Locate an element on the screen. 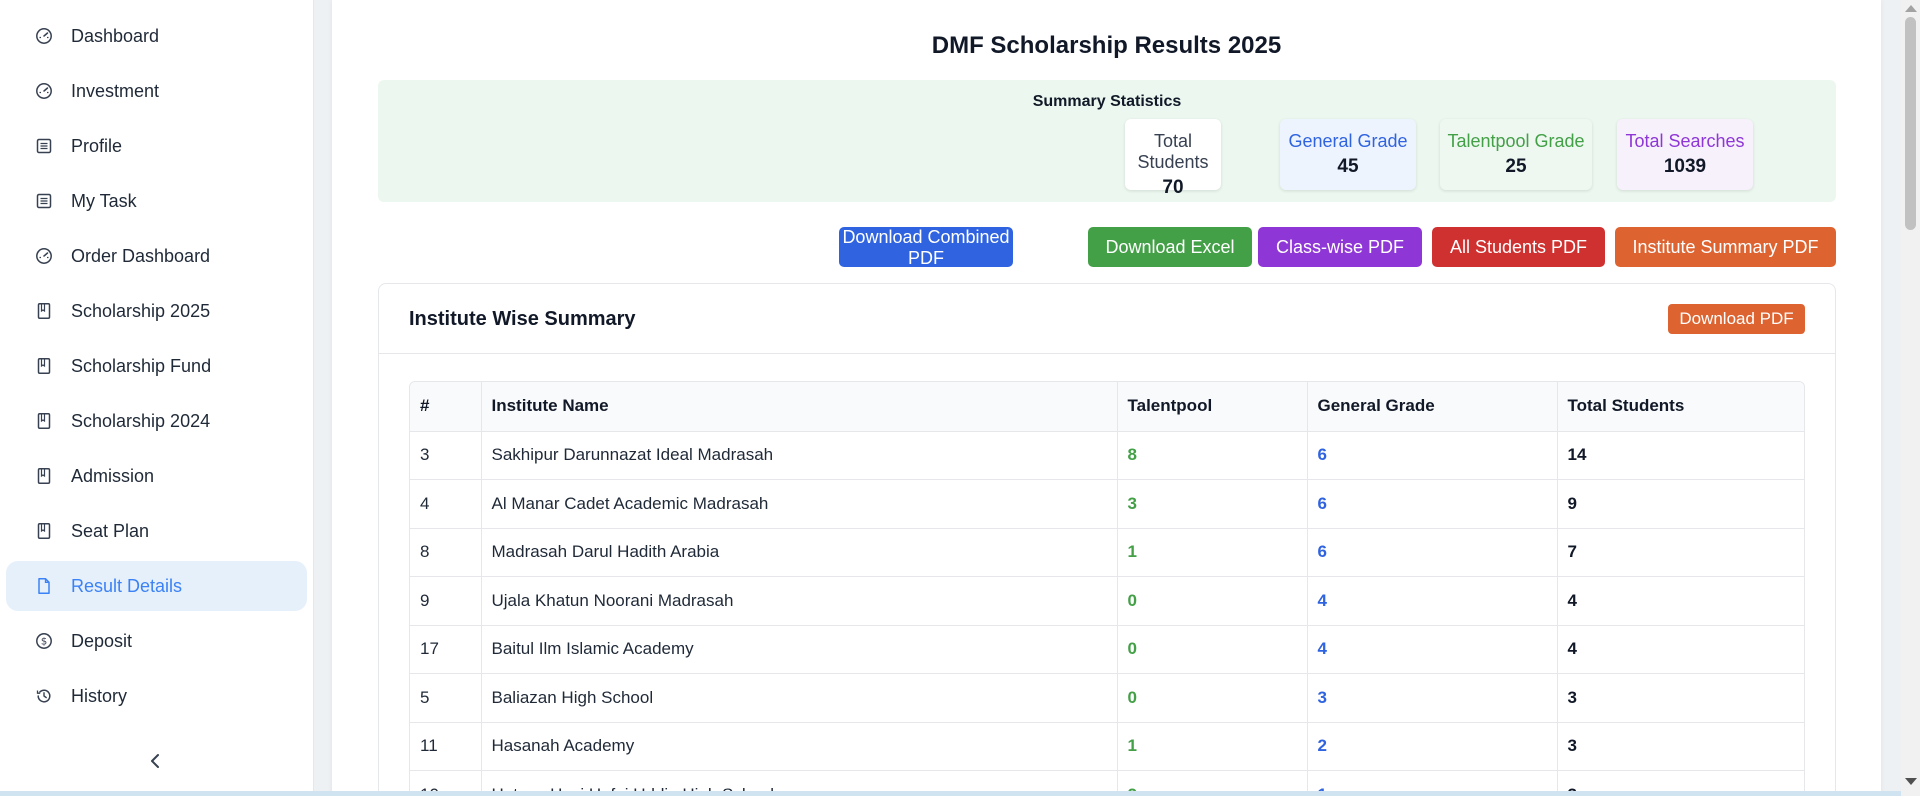 This screenshot has width=1920, height=796. sidebar-item-label: Scholarship 2024 is located at coordinates (141, 420).